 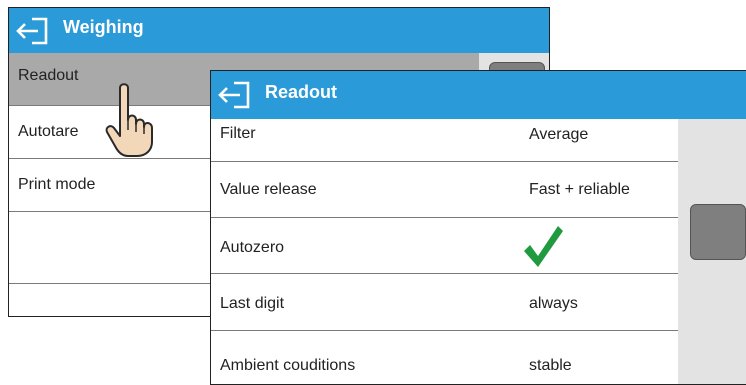 What do you see at coordinates (48, 131) in the screenshot?
I see `menu-item-label: Autotare` at bounding box center [48, 131].